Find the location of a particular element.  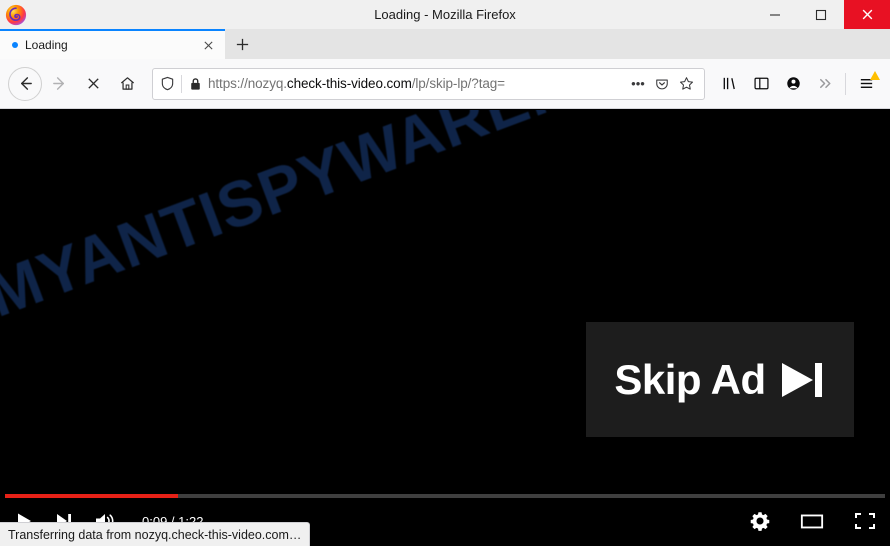

stop-loading-button is located at coordinates (93, 84).